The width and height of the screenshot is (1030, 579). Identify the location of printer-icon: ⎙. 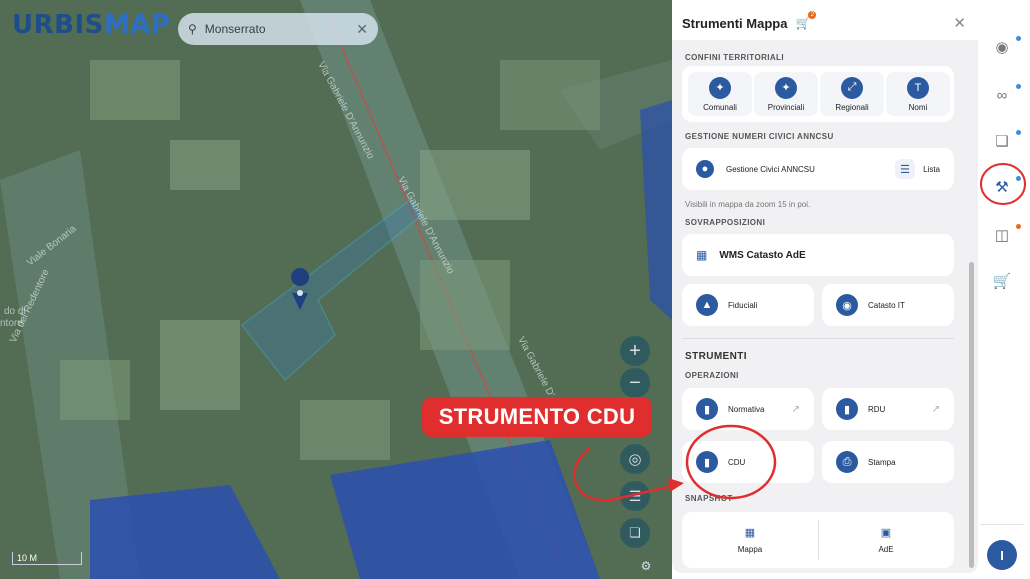
(847, 462).